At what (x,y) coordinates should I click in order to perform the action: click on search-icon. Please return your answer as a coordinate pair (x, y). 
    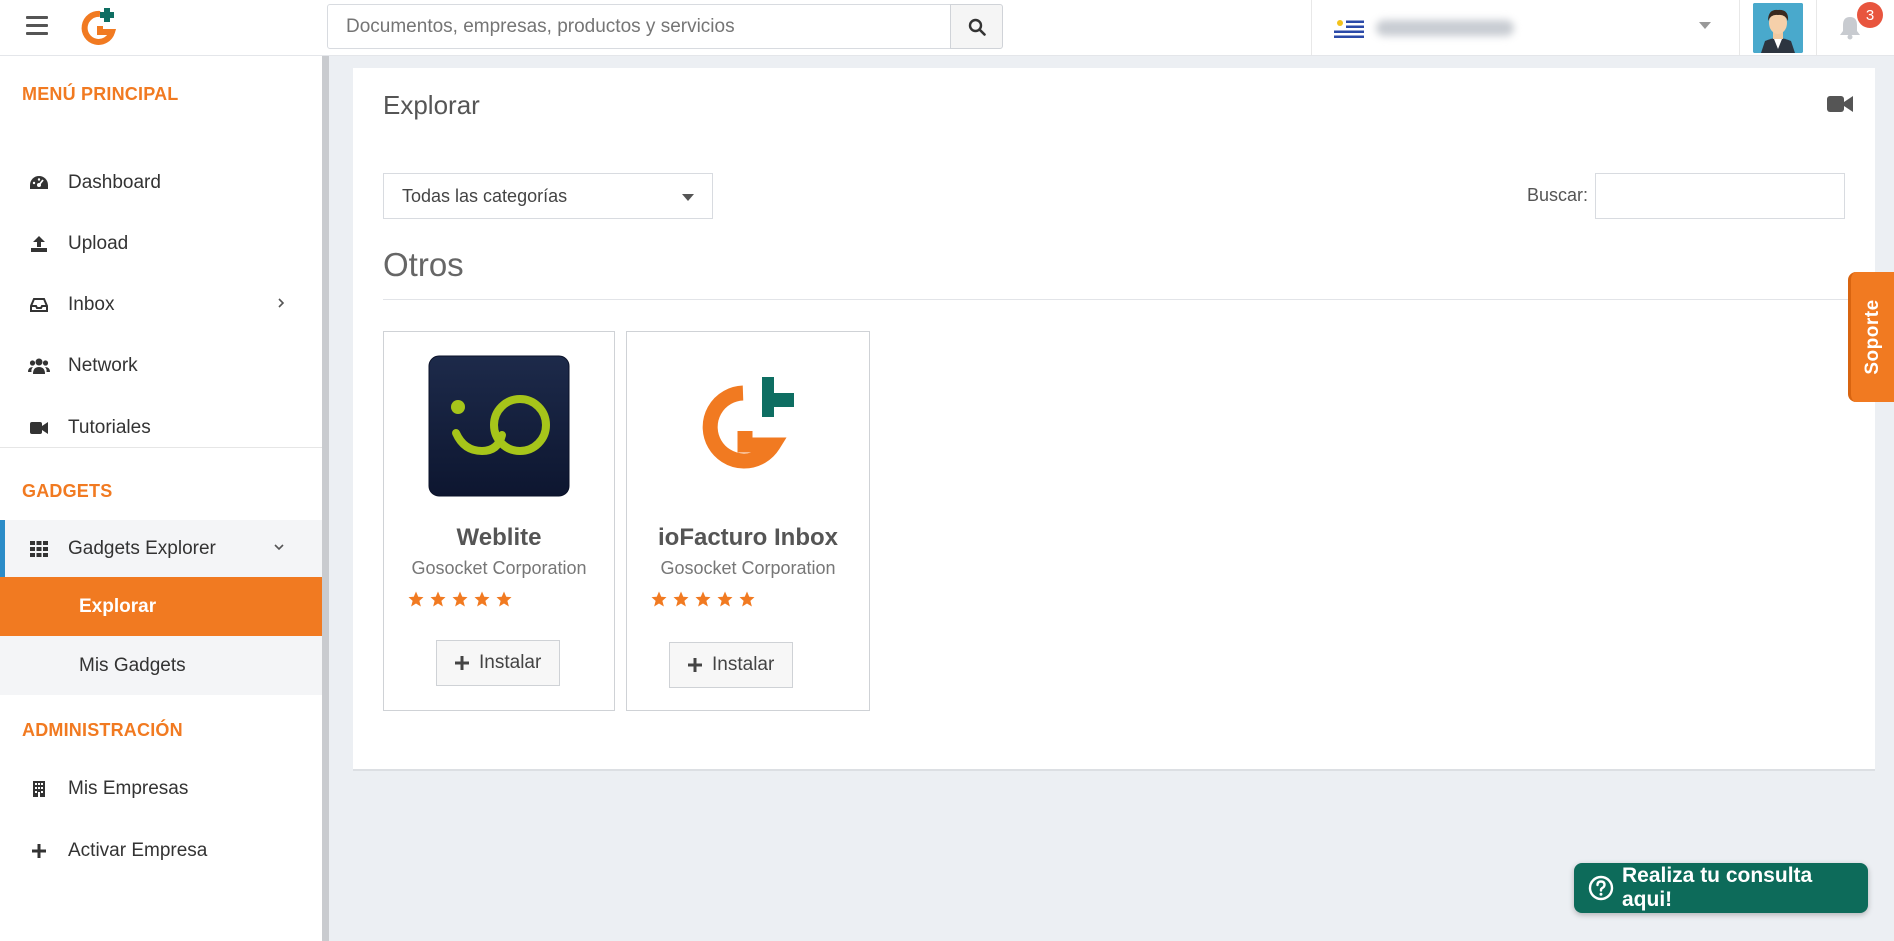
    Looking at the image, I should click on (977, 27).